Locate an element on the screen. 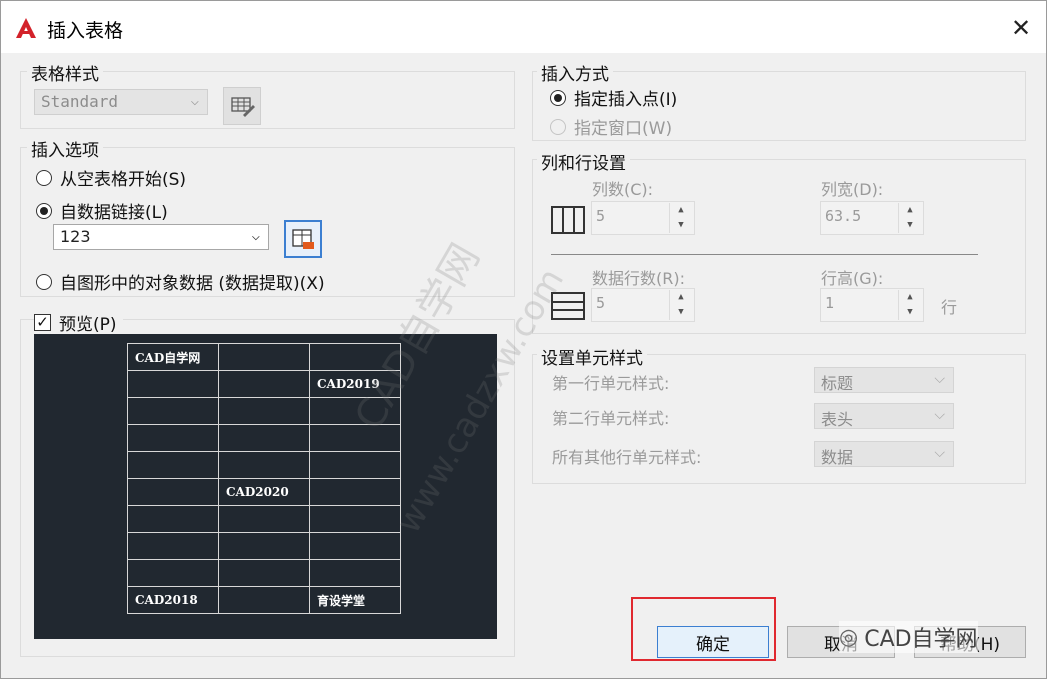 The width and height of the screenshot is (1047, 679). data-link-icon is located at coordinates (303, 239).